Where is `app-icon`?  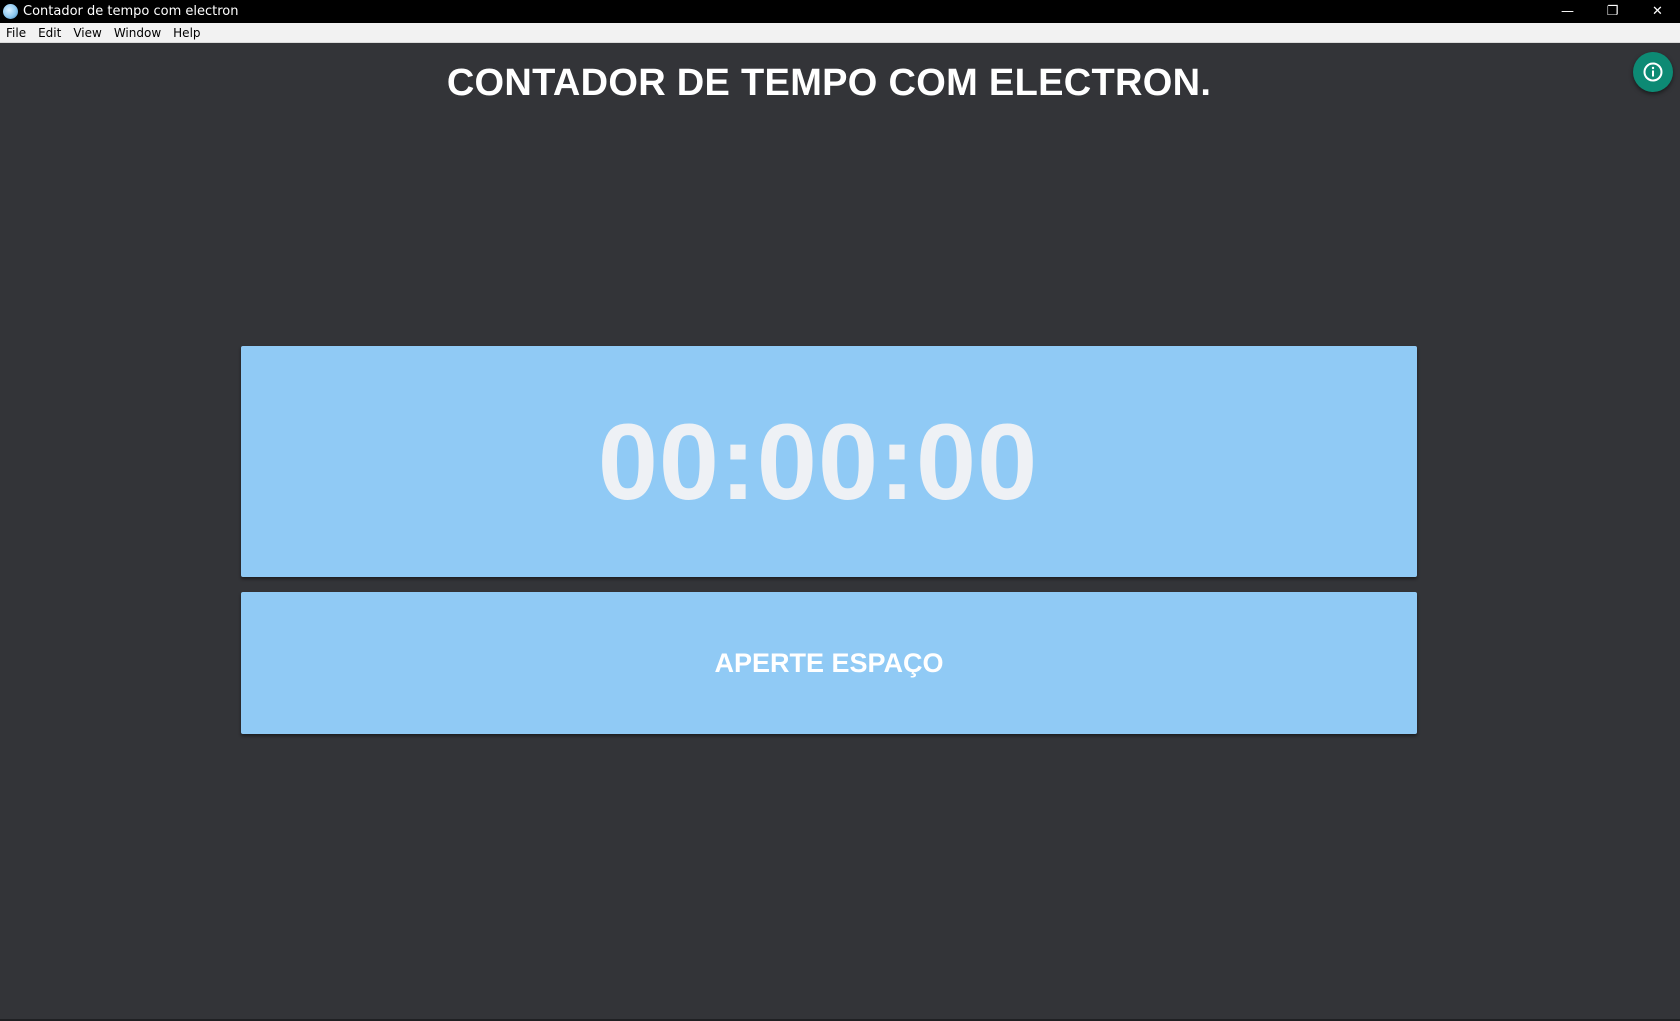 app-icon is located at coordinates (10, 11).